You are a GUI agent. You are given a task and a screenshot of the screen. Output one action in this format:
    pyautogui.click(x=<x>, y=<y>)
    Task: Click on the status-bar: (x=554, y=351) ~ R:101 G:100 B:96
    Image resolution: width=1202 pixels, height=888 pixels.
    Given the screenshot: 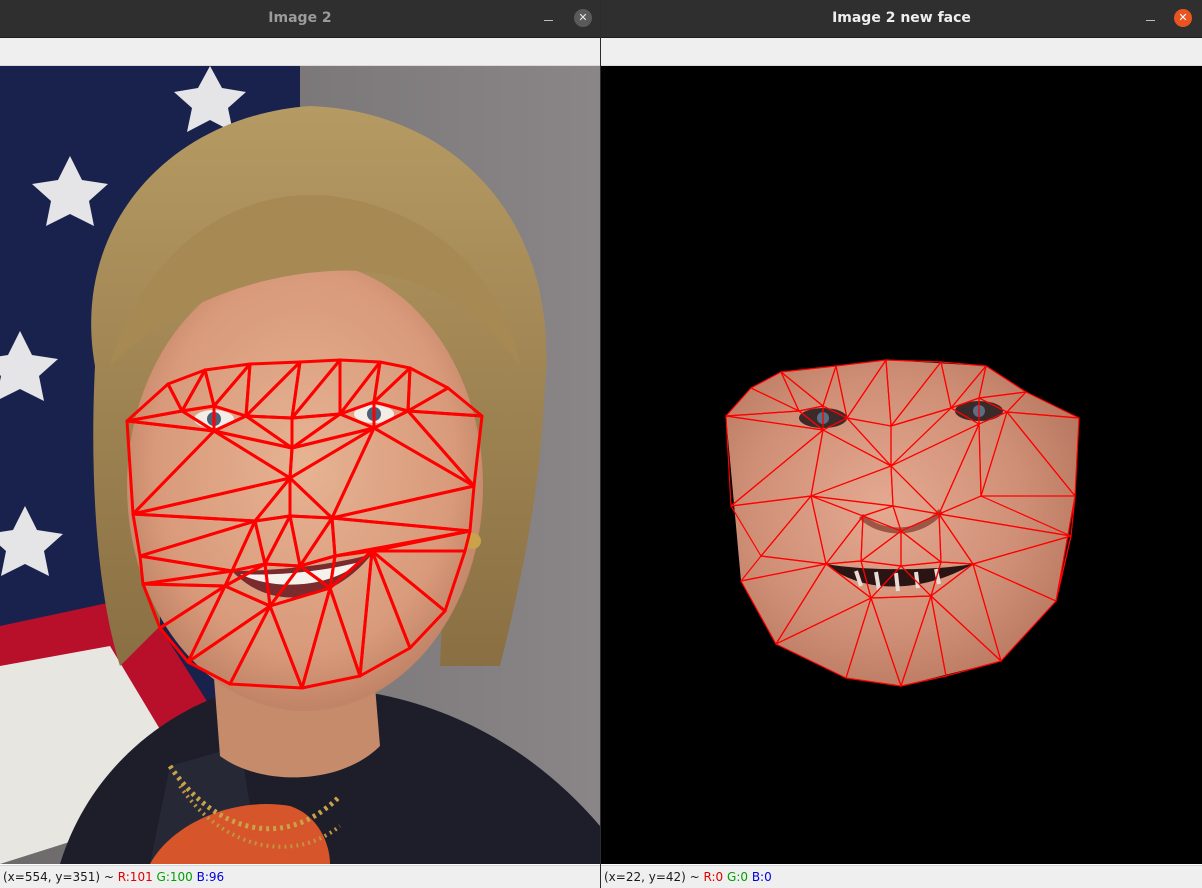 What is the action you would take?
    pyautogui.click(x=300, y=876)
    